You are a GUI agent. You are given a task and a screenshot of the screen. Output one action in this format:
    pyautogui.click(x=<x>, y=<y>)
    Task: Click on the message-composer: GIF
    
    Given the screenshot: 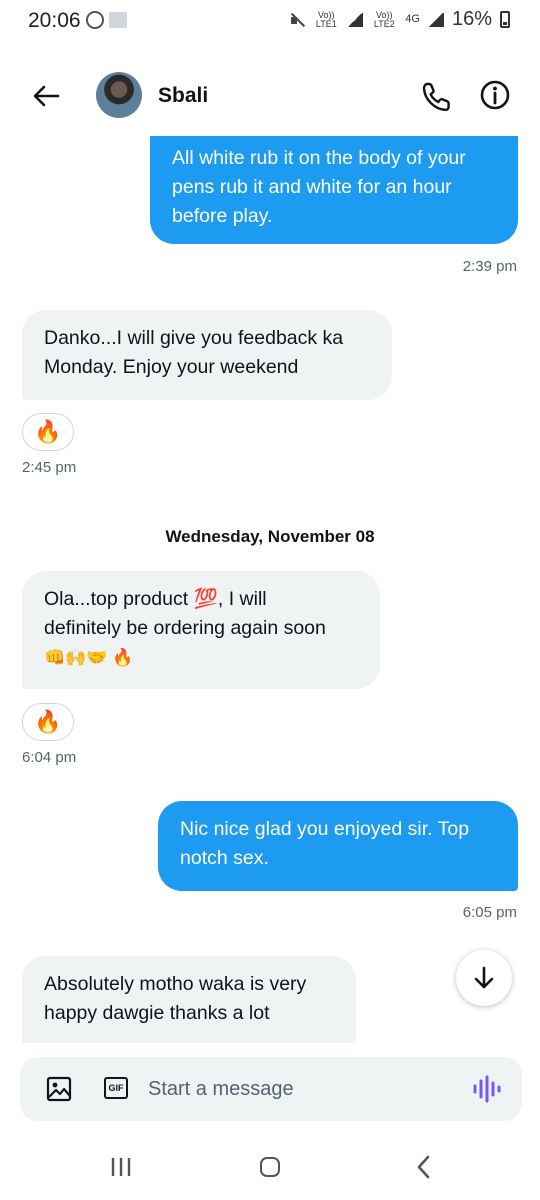 What is the action you would take?
    pyautogui.click(x=271, y=1089)
    